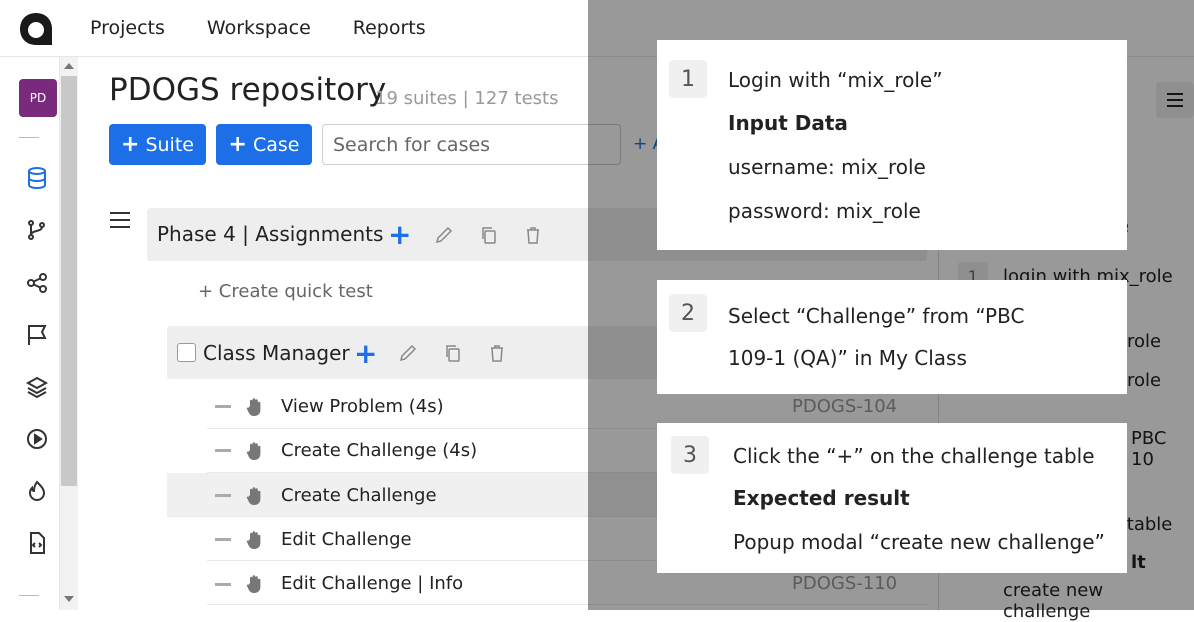  Describe the element at coordinates (389, 28) in the screenshot. I see `nav-reports: Reports` at that location.